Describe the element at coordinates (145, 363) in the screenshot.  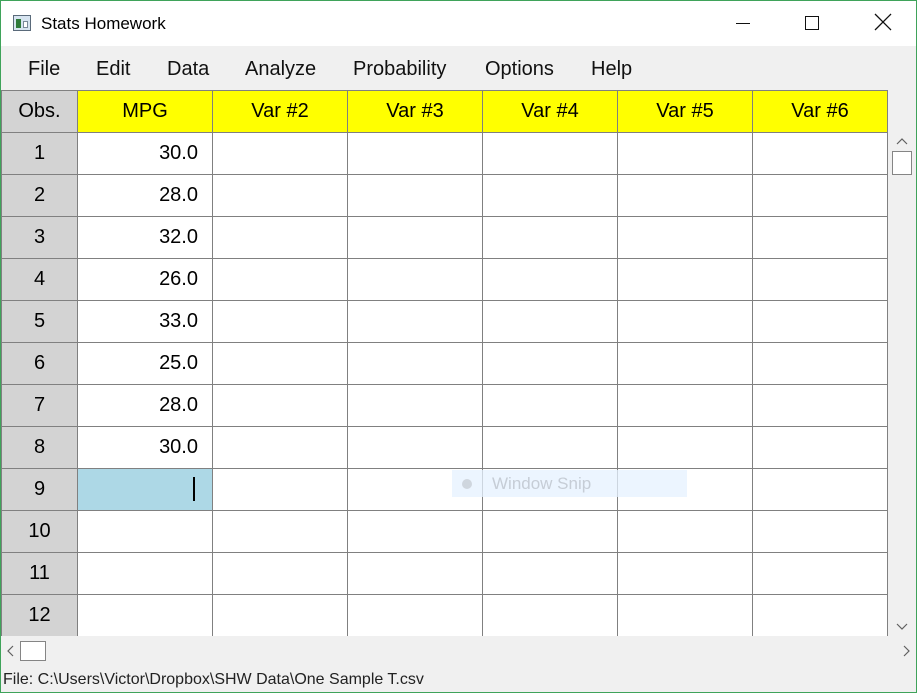
I see `data-cell: 25.0` at that location.